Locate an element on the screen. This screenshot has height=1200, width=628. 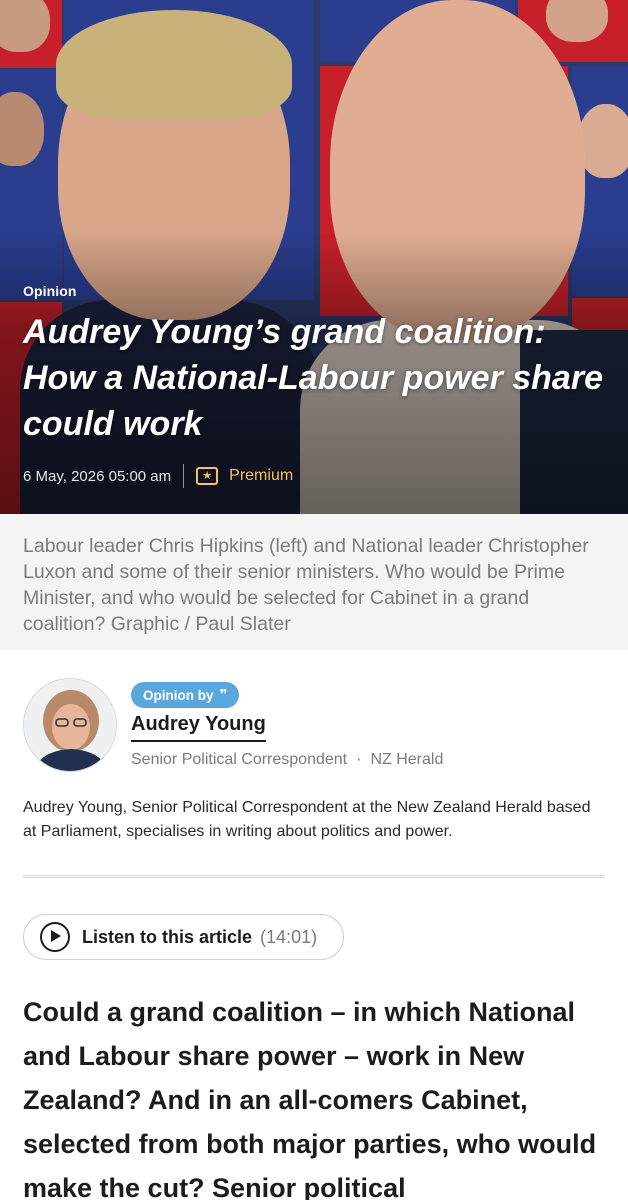
premium-label: Premium is located at coordinates (261, 475).